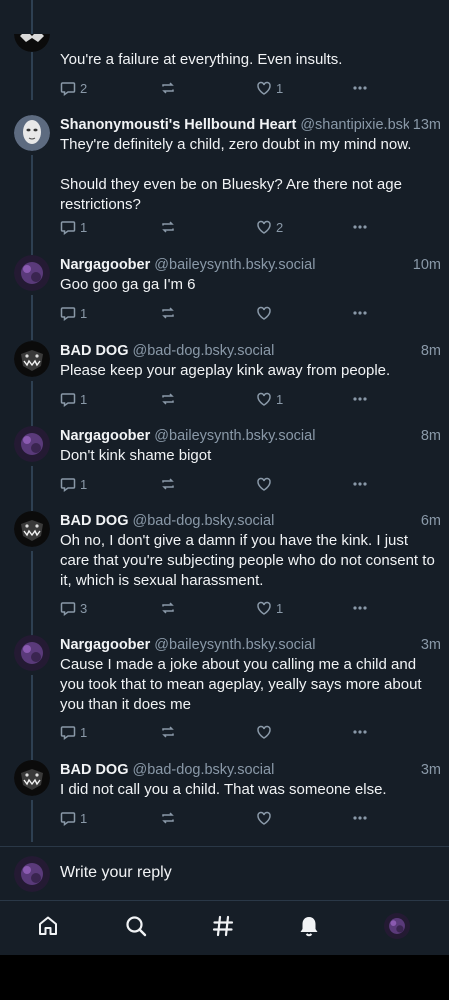  What do you see at coordinates (224, 874) in the screenshot?
I see `reply-composer: Write your reply` at bounding box center [224, 874].